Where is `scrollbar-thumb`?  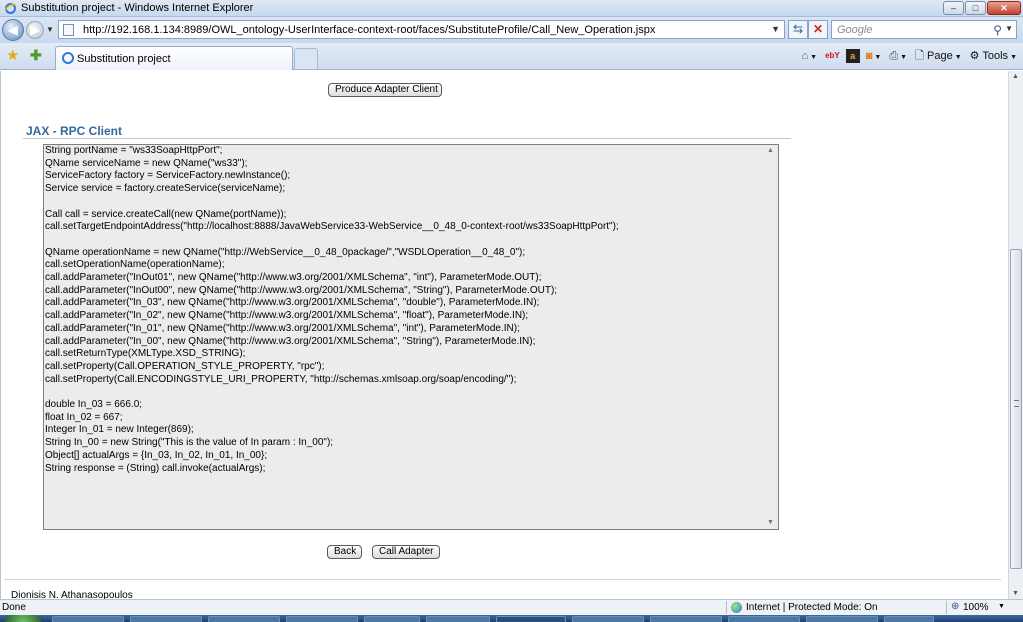 scrollbar-thumb is located at coordinates (1016, 409).